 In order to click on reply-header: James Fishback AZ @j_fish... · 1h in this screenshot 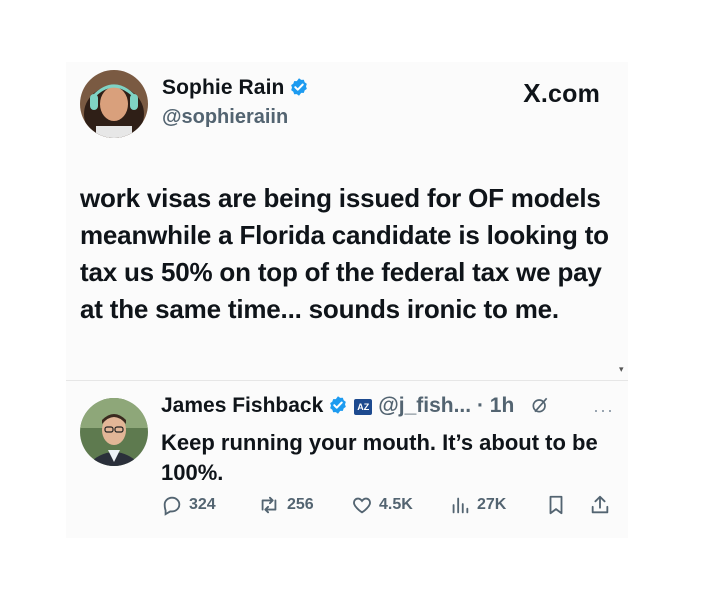, I will do `click(355, 407)`.